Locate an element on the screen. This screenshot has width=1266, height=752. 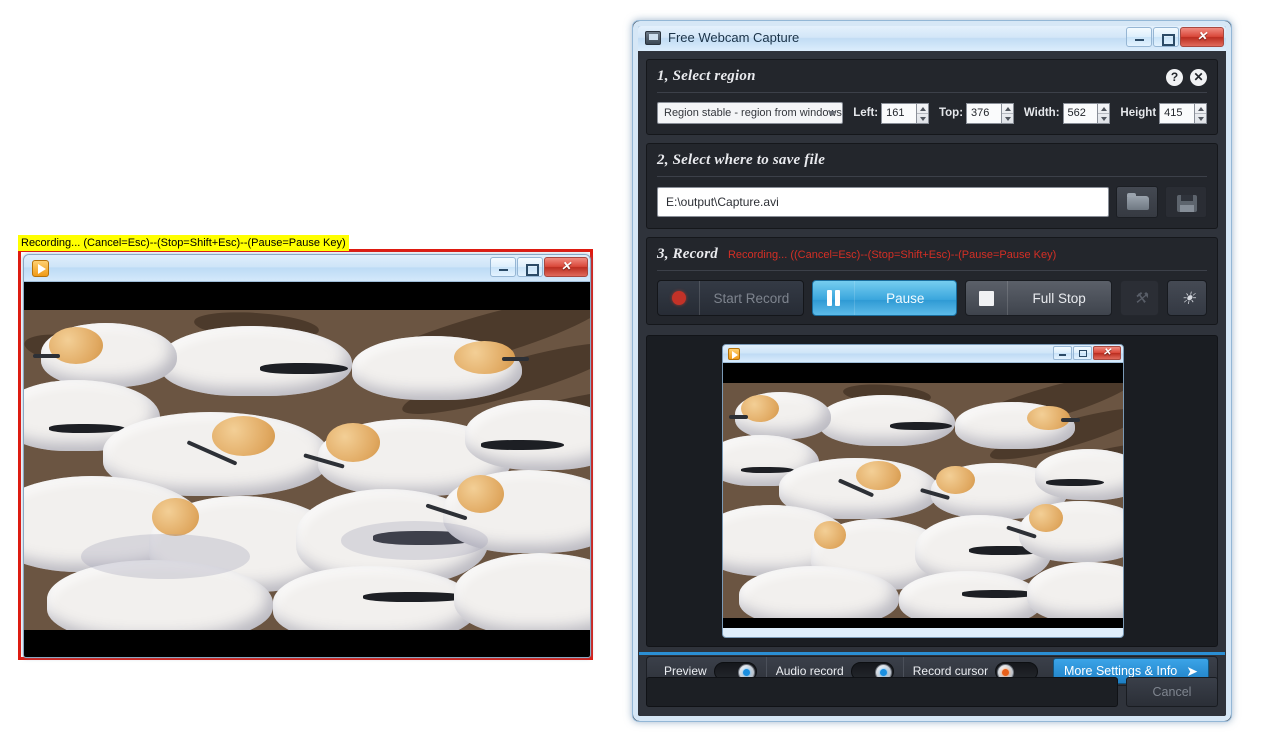
left-label: Left: is located at coordinates (866, 113).